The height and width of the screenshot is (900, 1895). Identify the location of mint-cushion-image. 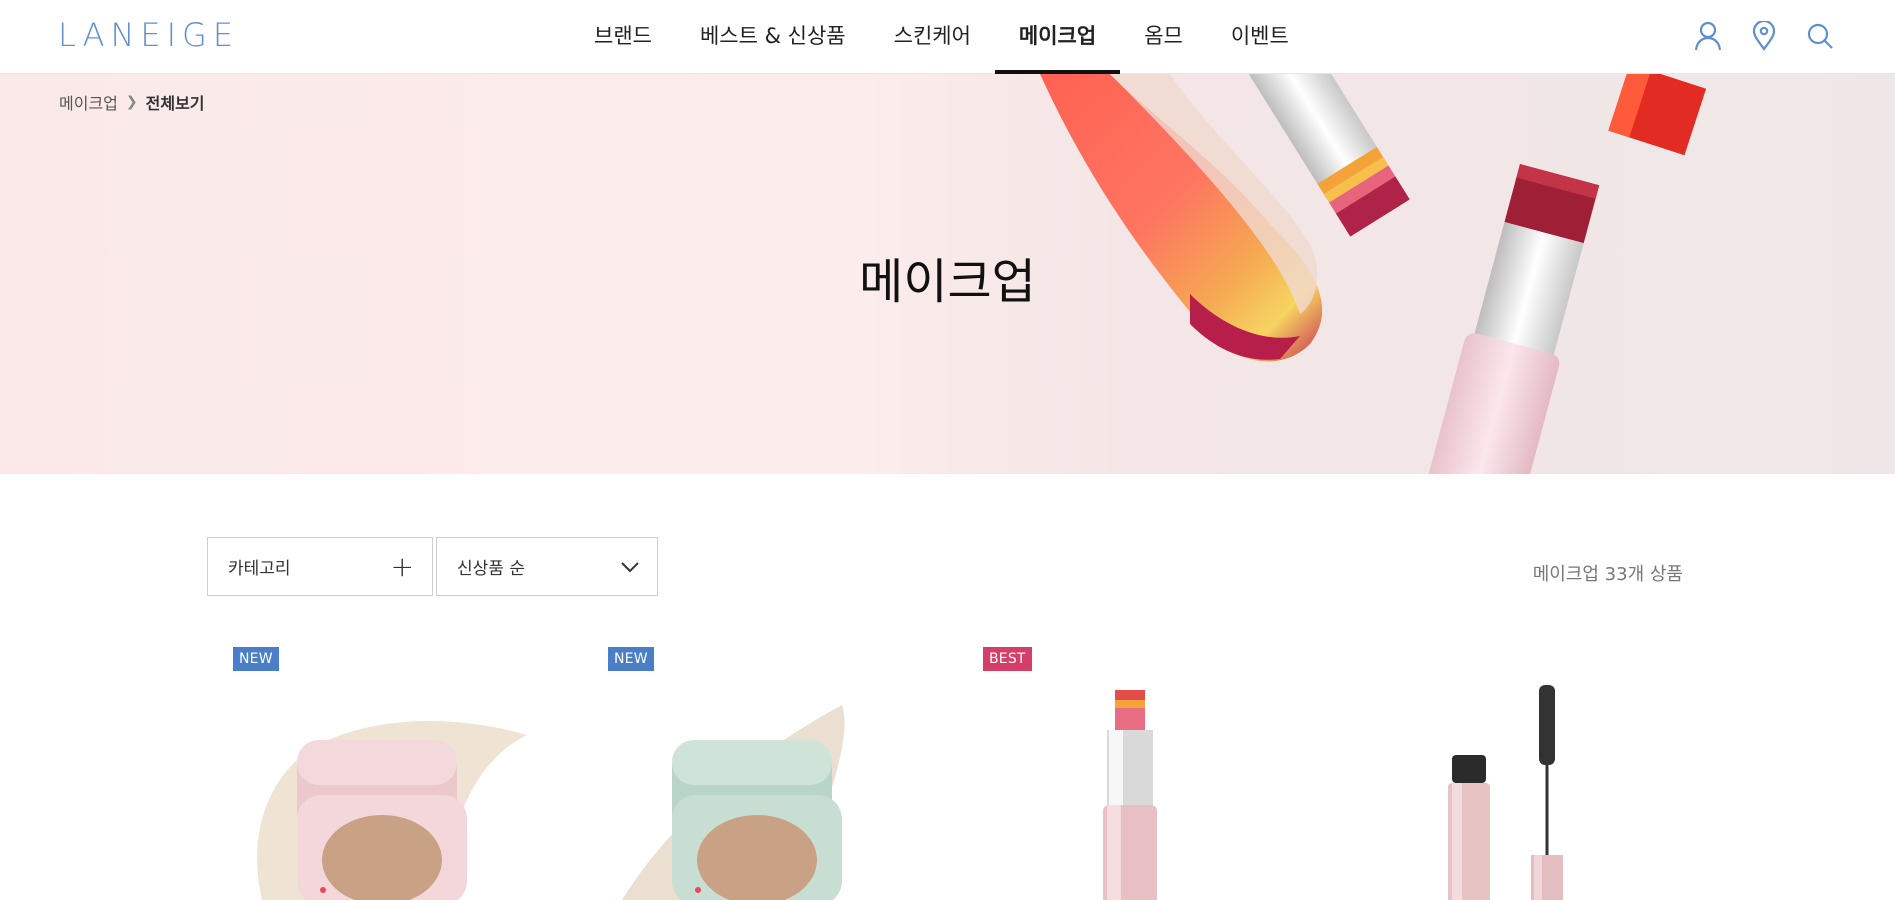
(733, 802).